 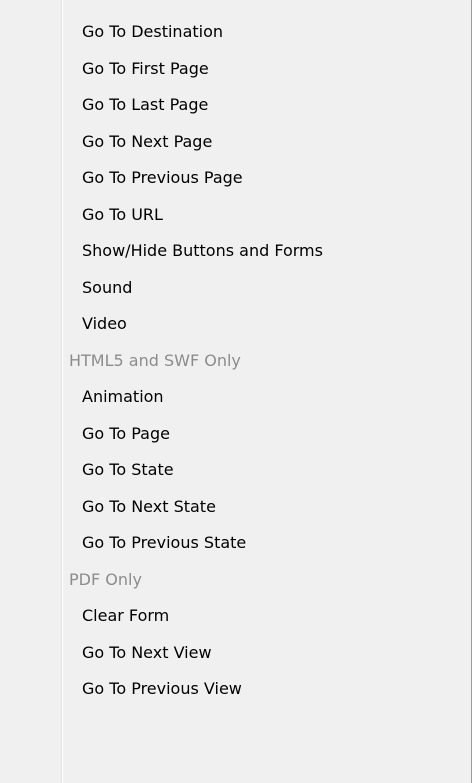 I want to click on menu-item-label: Go To Page, so click(x=126, y=433).